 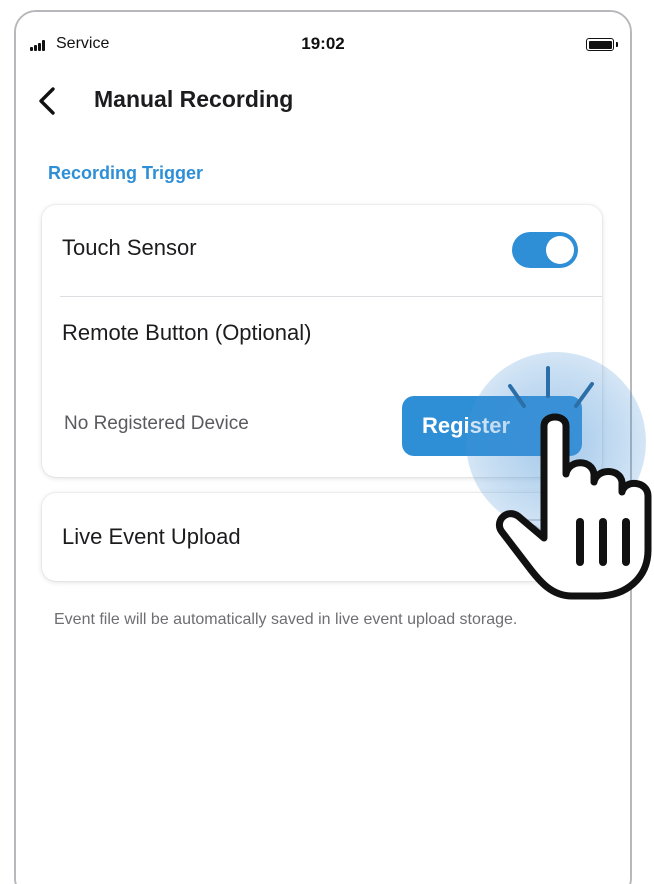 I want to click on live-event-upload-card: Live Event Upload, so click(x=322, y=537).